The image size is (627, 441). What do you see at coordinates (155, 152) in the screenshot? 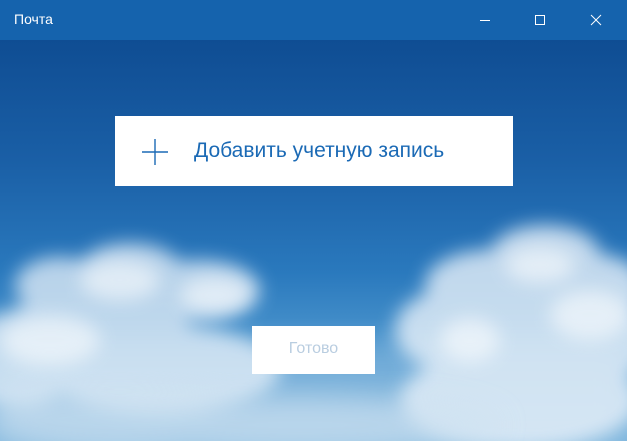
I see `plus-icon` at bounding box center [155, 152].